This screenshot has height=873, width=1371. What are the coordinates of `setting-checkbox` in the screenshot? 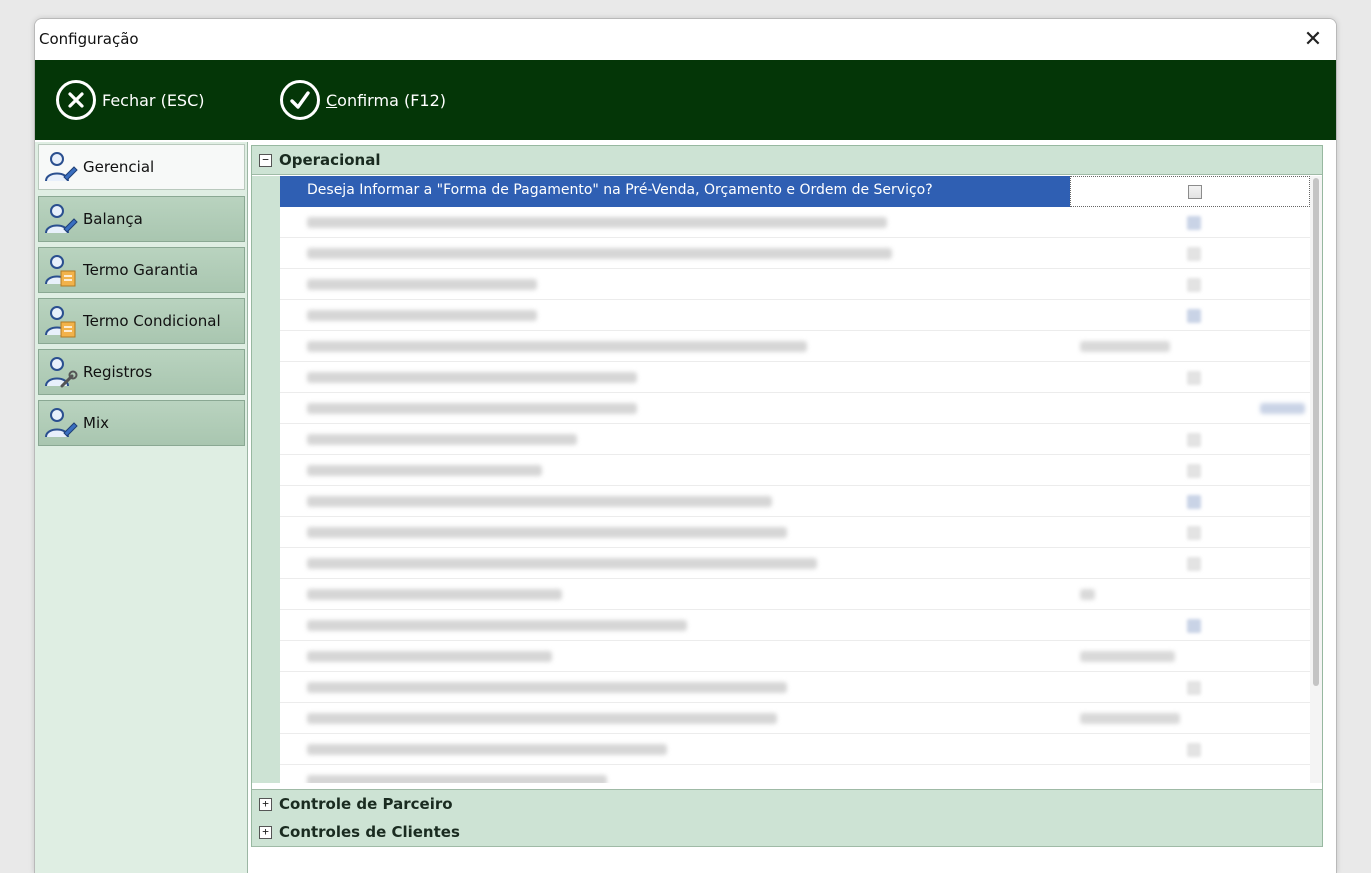 It's located at (1195, 192).